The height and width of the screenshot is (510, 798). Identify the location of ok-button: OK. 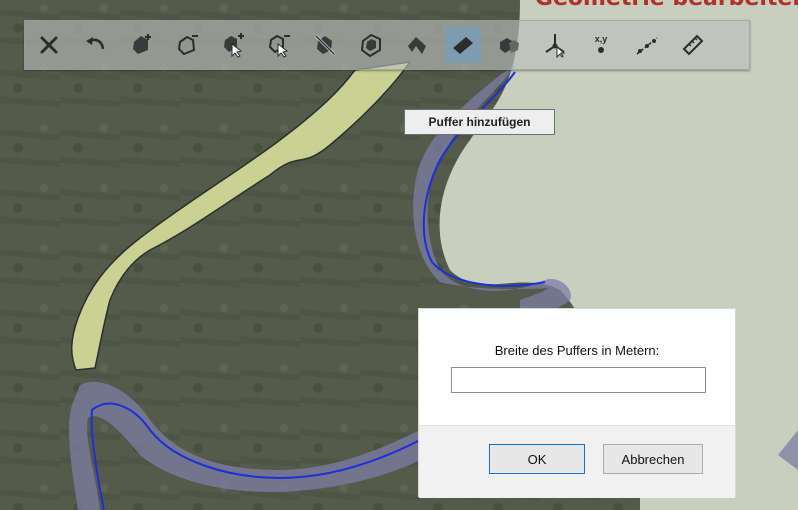
(537, 459).